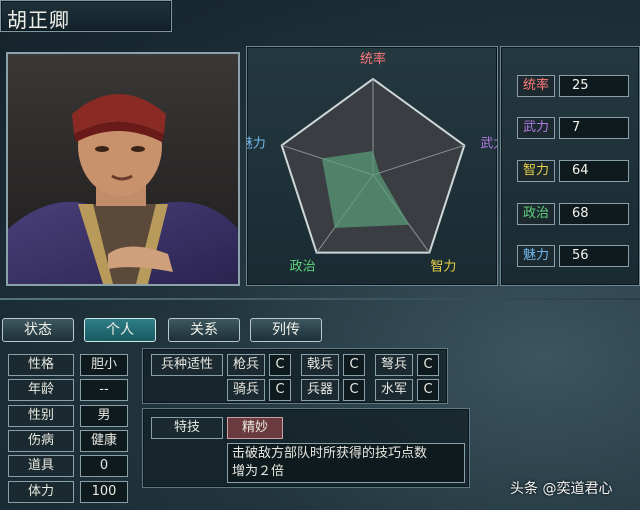 This screenshot has height=510, width=640. Describe the element at coordinates (394, 390) in the screenshot. I see `troop-type: 水军` at that location.